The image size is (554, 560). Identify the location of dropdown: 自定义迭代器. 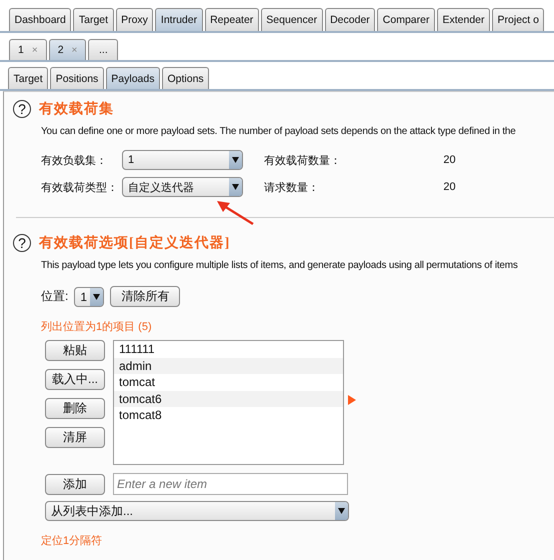
(182, 187).